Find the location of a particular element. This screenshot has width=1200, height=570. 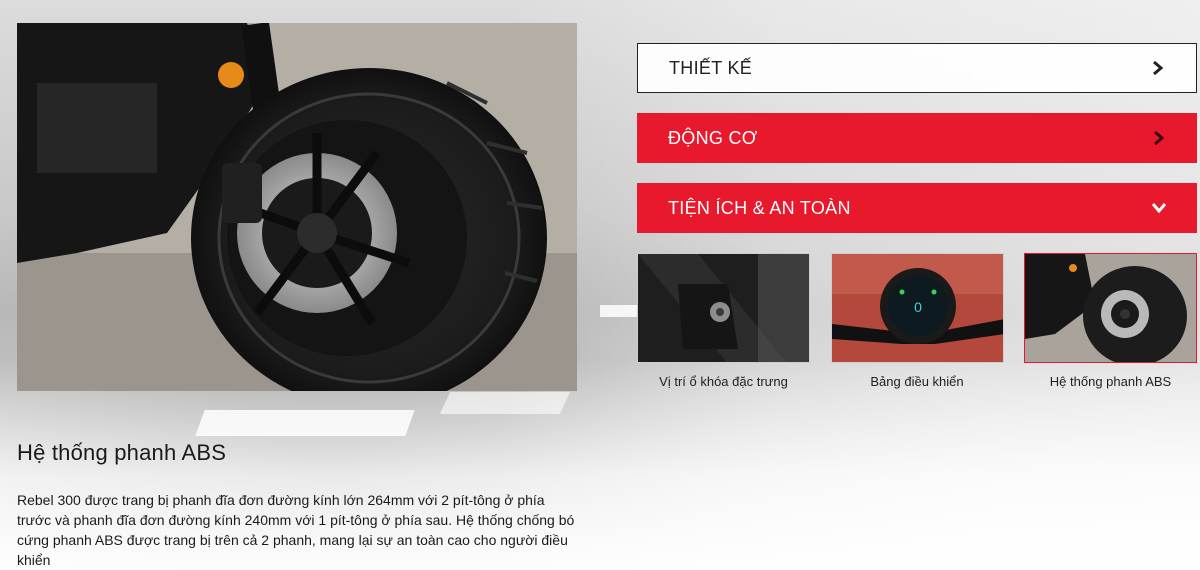

abs-brake-photo is located at coordinates (1110, 308).